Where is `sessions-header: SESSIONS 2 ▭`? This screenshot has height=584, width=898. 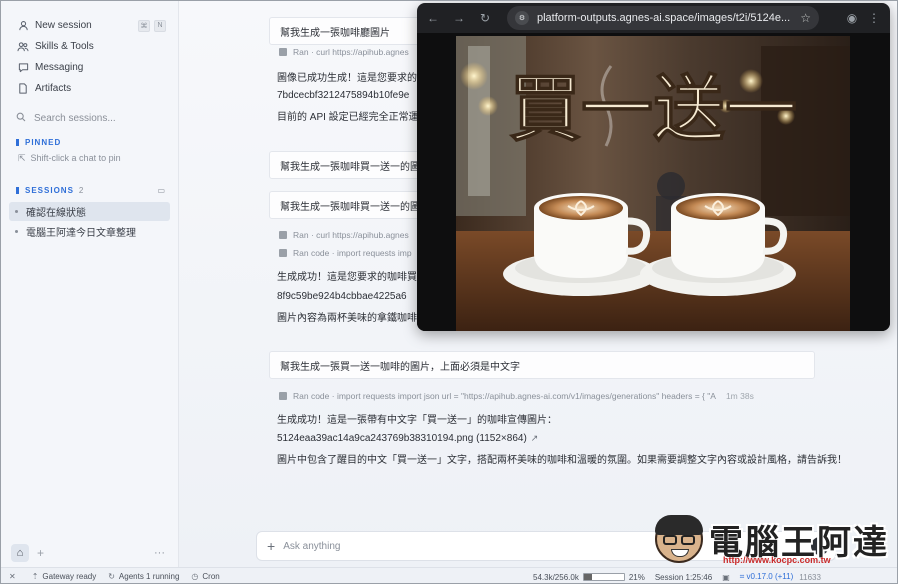
sessions-header: SESSIONS 2 ▭ is located at coordinates (89, 190).